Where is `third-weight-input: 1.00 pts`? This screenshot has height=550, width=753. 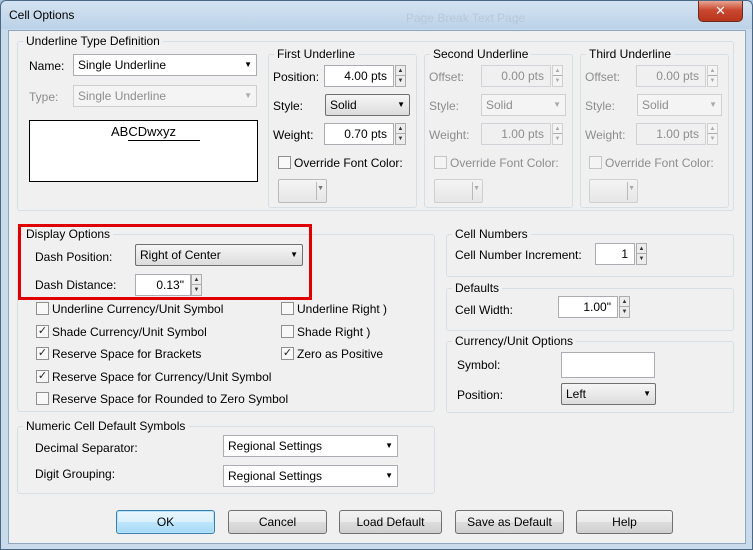 third-weight-input: 1.00 pts is located at coordinates (671, 134).